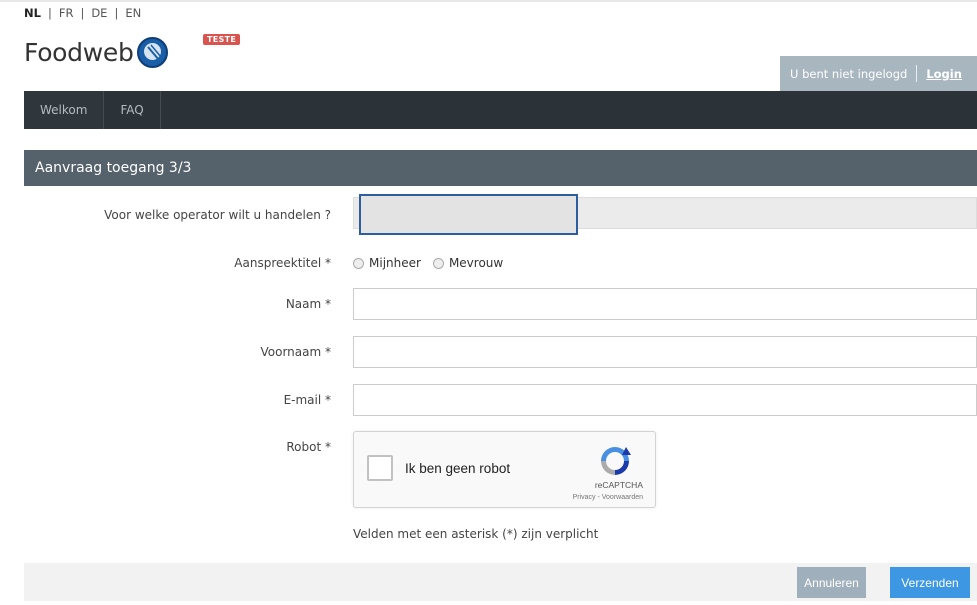 The image size is (977, 605). I want to click on user-status-bar: U bent niet ingelogd Login, so click(878, 73).